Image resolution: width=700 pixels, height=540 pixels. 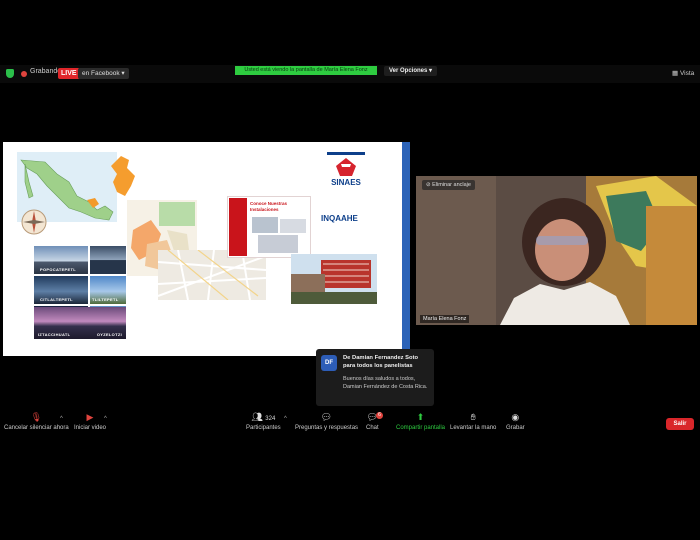 I want to click on share-screen-label: Compartir pantalla, so click(x=421, y=428).